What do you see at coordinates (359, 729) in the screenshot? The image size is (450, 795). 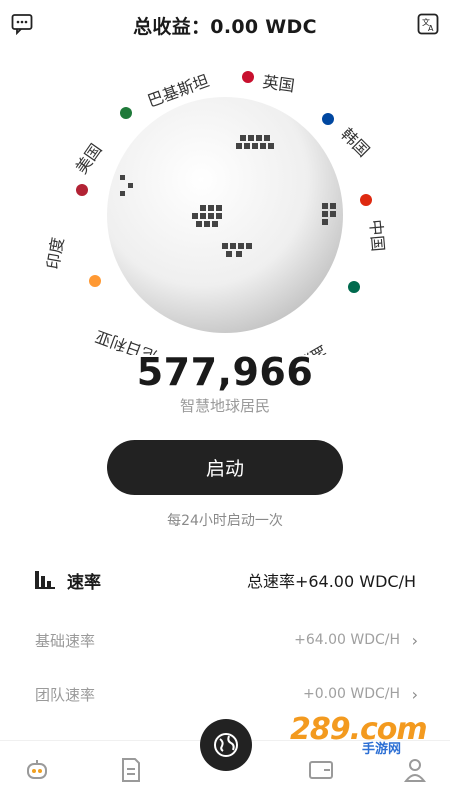 I see `watermark-brand: 289.com` at bounding box center [359, 729].